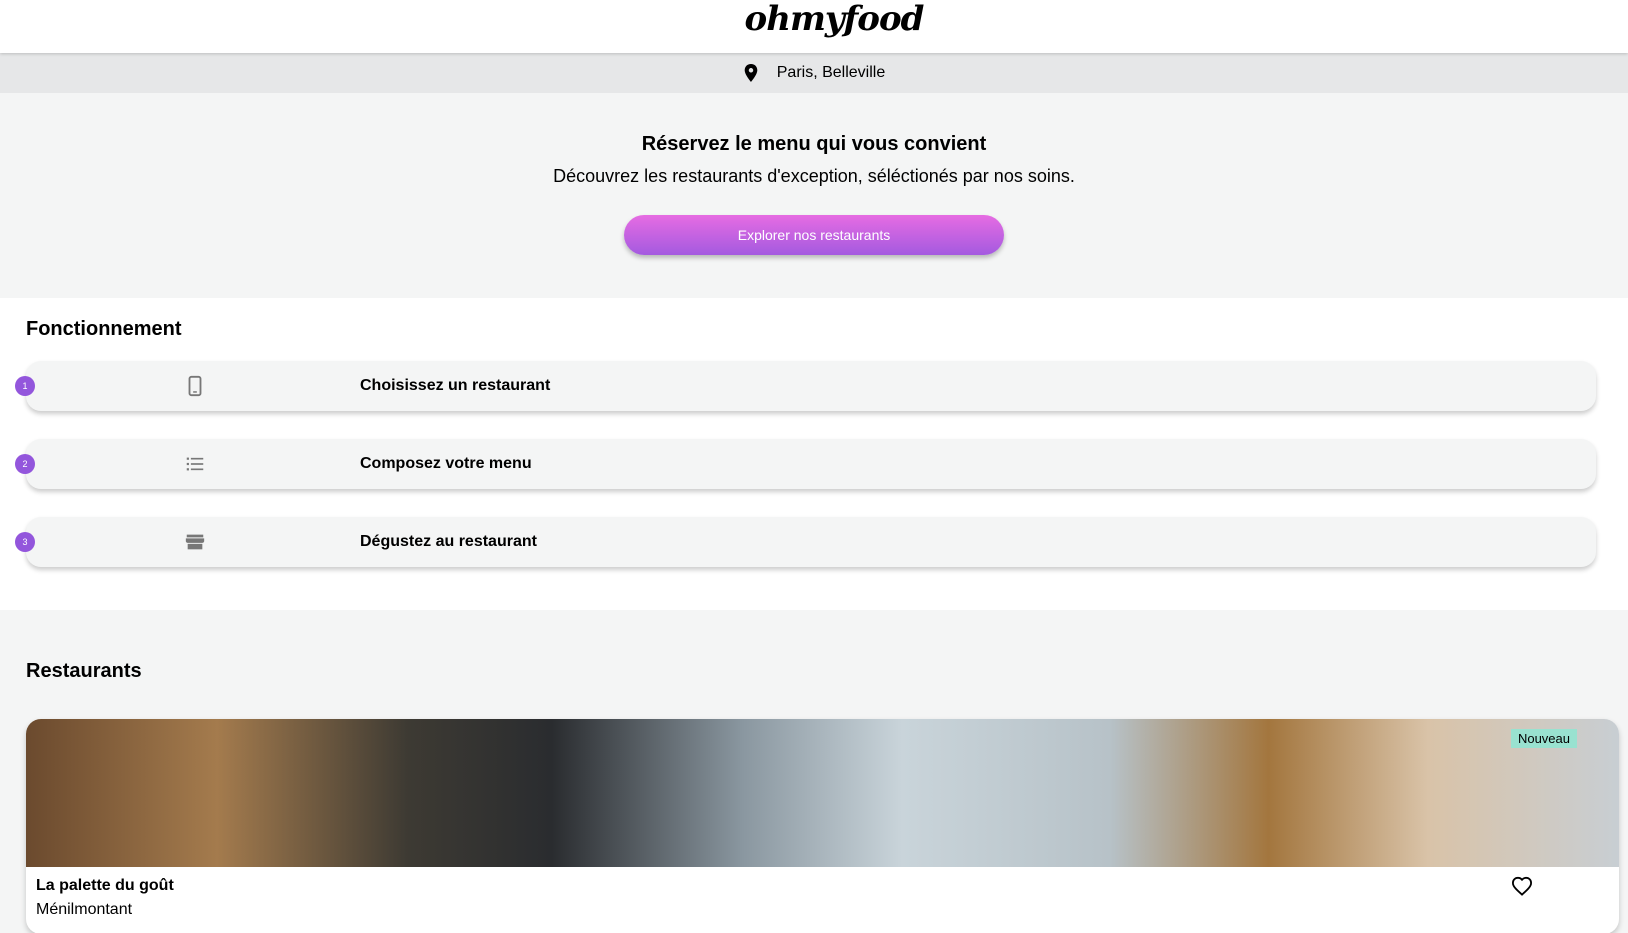  What do you see at coordinates (831, 72) in the screenshot?
I see `location-text: Paris, Belleville` at bounding box center [831, 72].